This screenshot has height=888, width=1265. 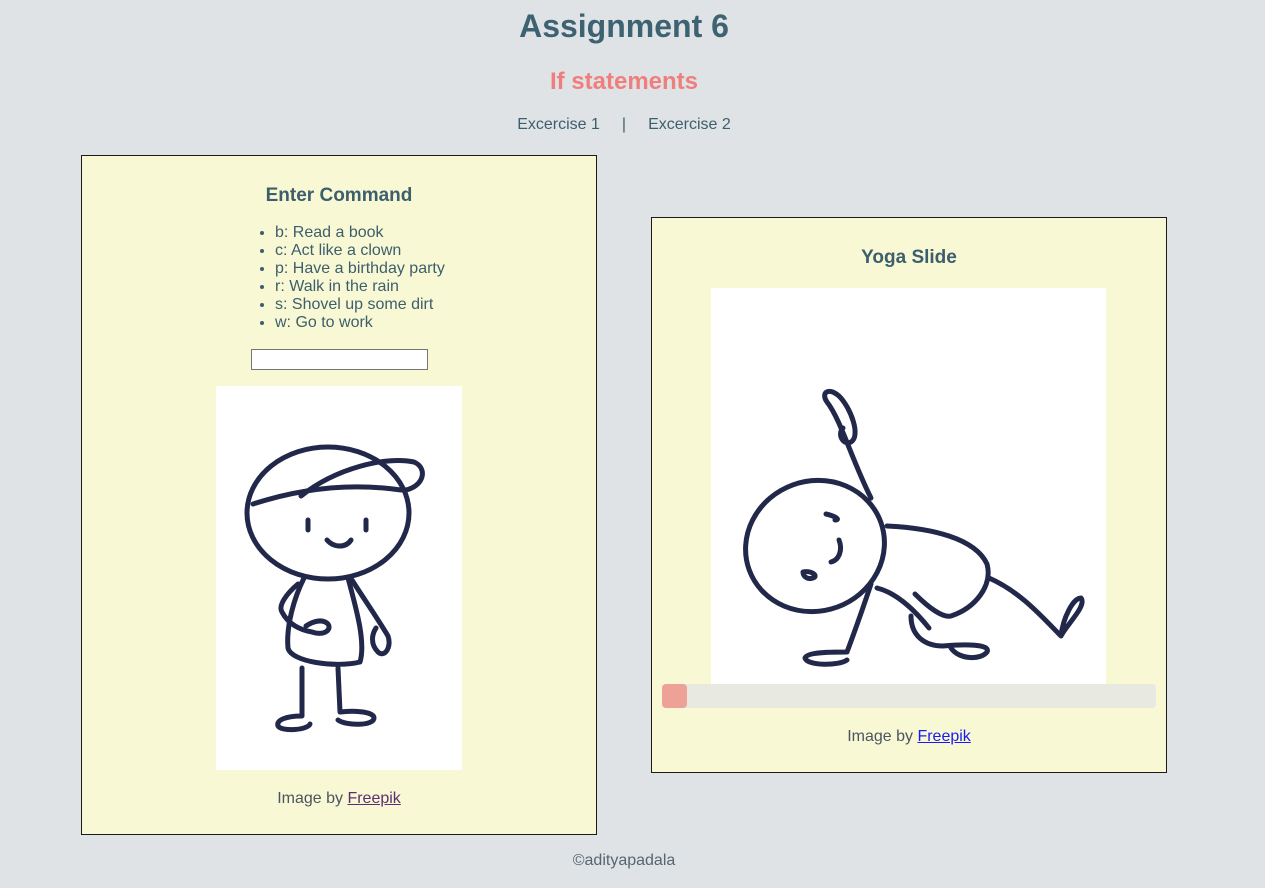 What do you see at coordinates (339, 359) in the screenshot?
I see `command-input` at bounding box center [339, 359].